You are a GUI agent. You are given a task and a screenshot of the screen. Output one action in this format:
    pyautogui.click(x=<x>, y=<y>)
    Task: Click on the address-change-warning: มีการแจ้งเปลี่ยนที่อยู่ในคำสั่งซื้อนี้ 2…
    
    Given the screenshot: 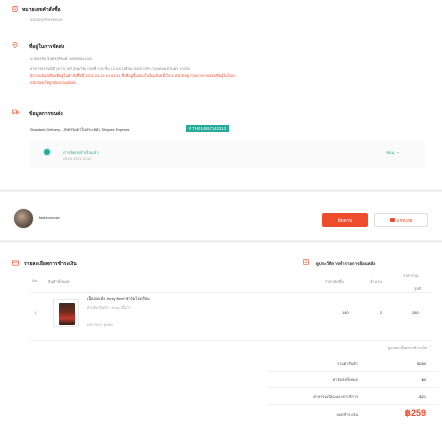 What is the action you would take?
    pyautogui.click(x=133, y=76)
    